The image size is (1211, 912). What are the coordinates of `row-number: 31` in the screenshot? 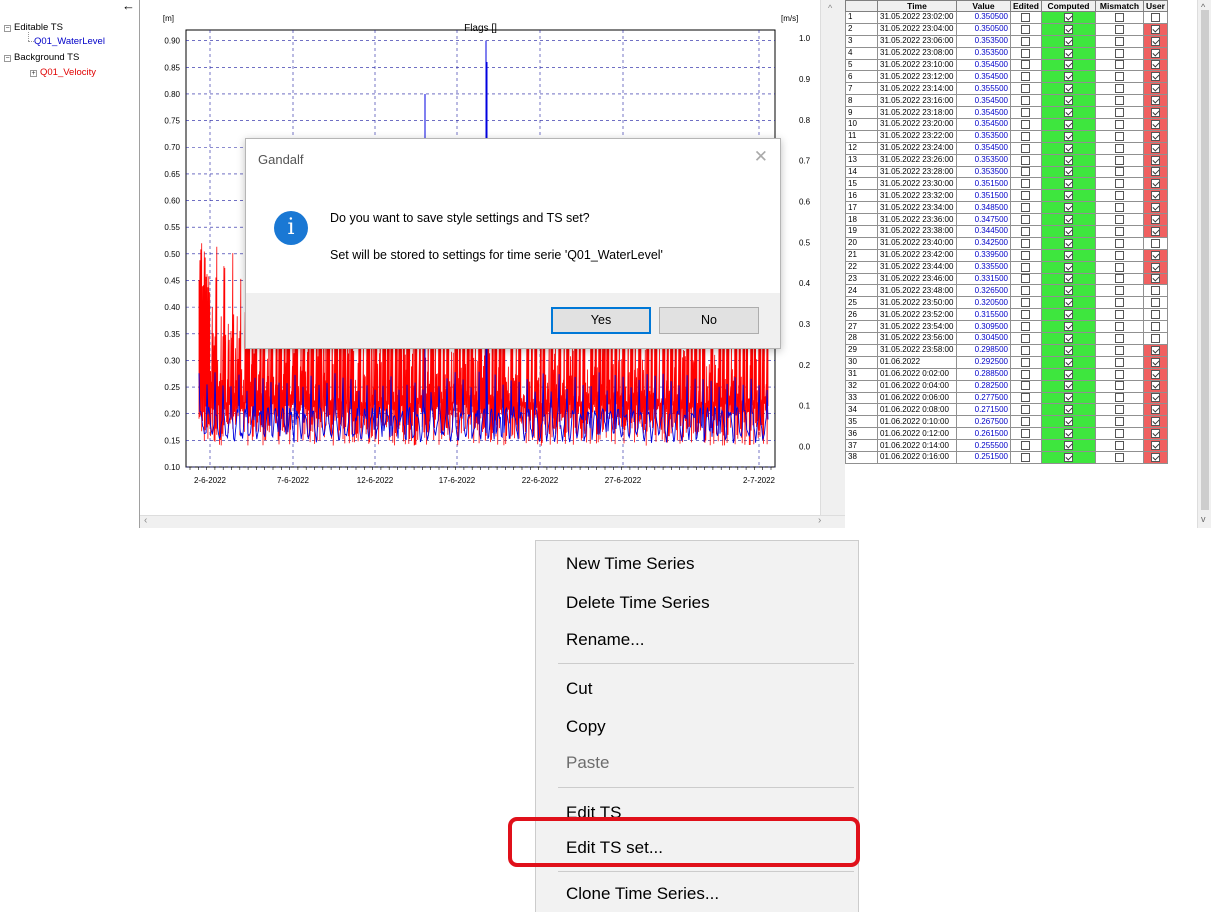 It's located at (861, 374).